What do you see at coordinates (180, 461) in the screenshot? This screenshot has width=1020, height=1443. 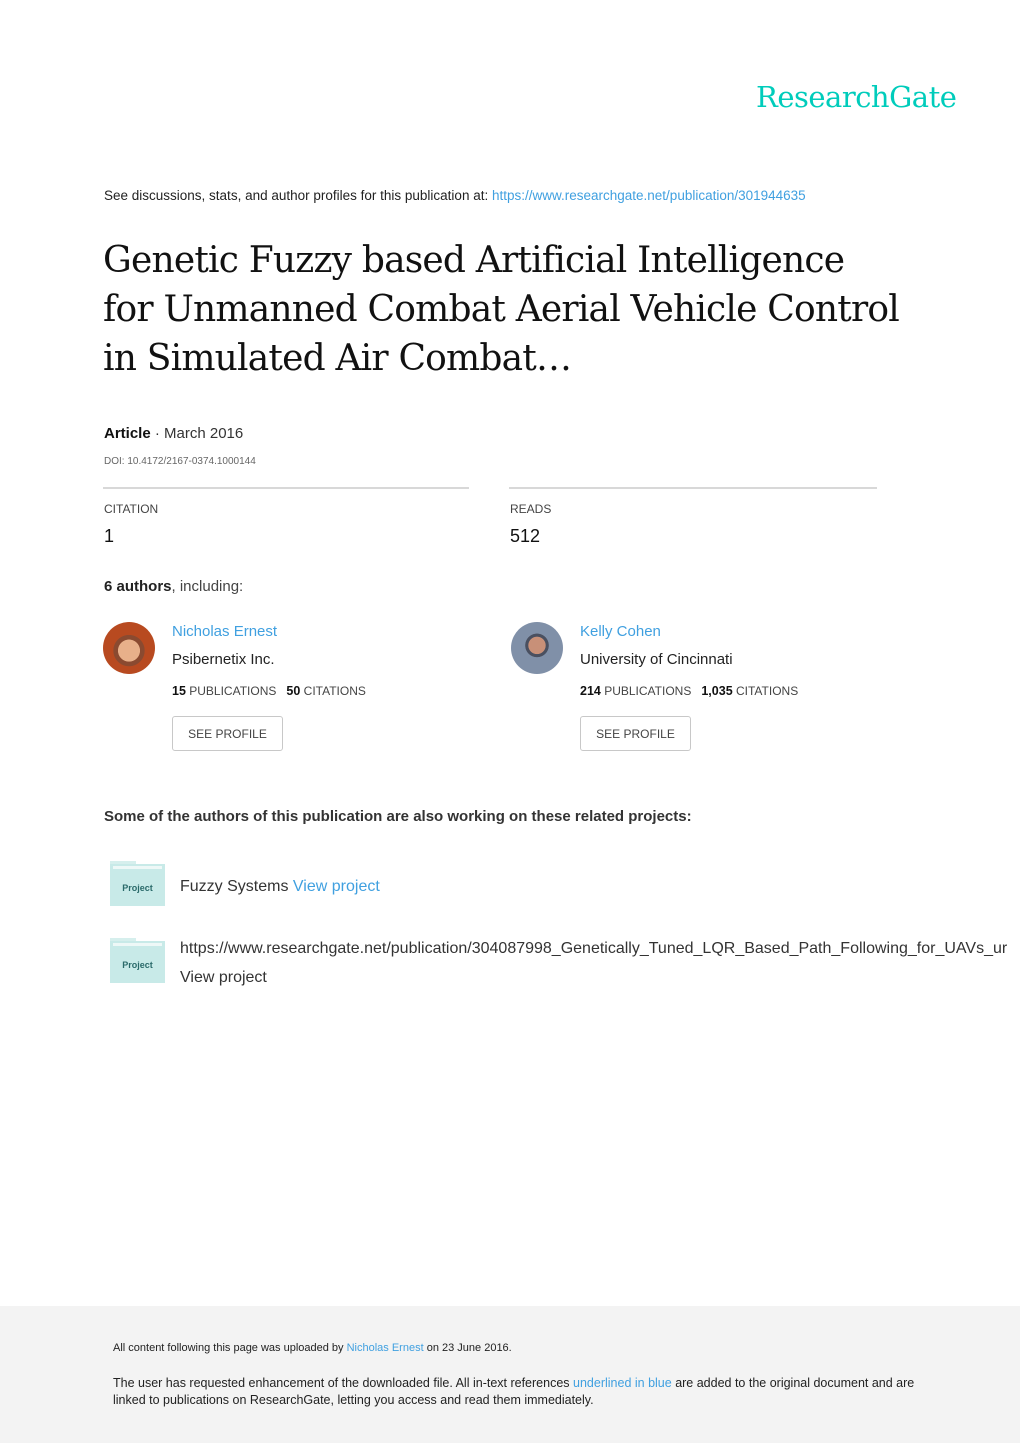 I see `doi: DOI: 10.4172/2167-0374.1000144` at bounding box center [180, 461].